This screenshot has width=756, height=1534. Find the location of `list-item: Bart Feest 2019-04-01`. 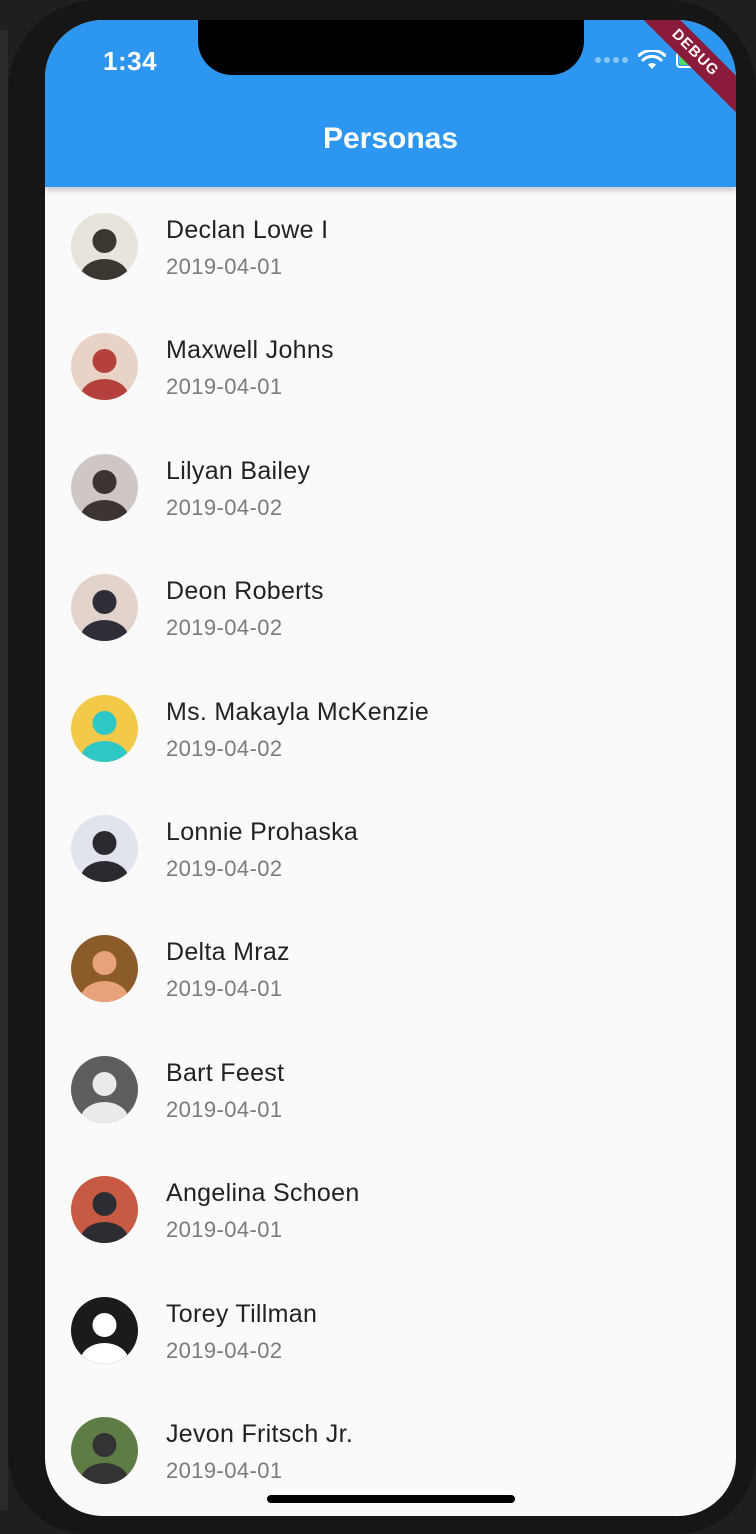

list-item: Bart Feest 2019-04-01 is located at coordinates (390, 1090).